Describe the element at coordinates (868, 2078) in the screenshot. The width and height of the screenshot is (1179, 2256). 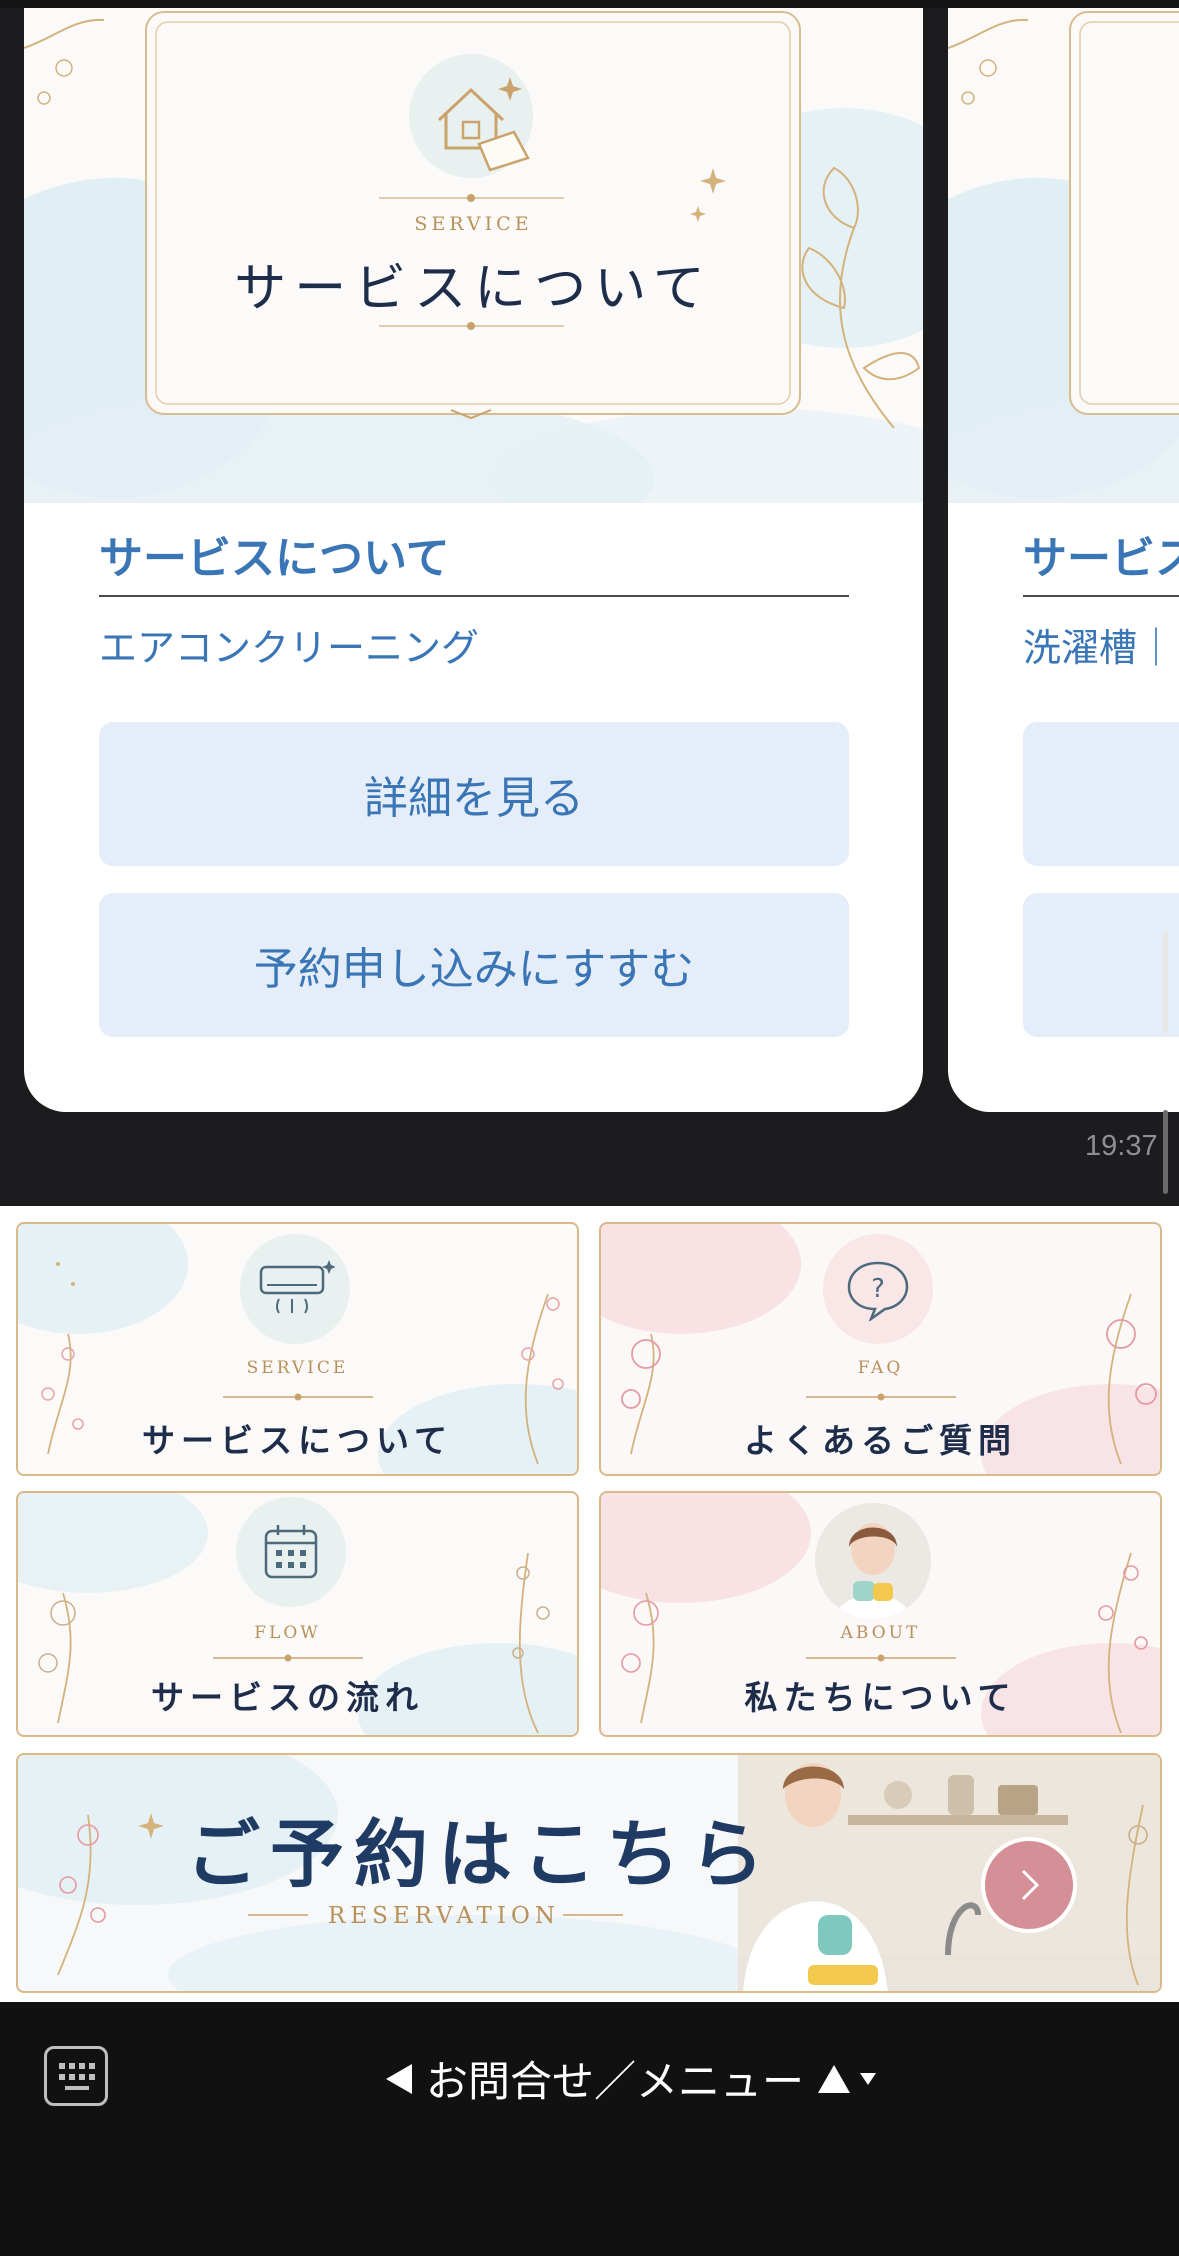
I see `caret-down-icon` at that location.